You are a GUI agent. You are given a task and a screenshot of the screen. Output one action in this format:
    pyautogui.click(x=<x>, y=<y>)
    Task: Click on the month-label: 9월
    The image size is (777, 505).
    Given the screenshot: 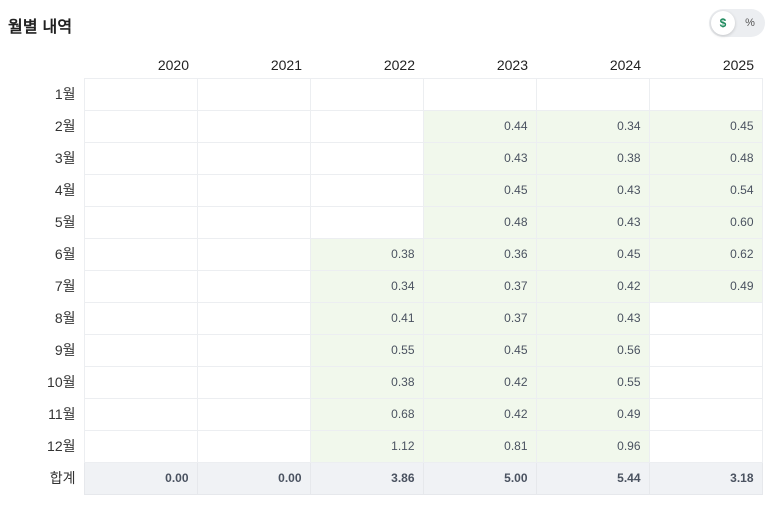 What is the action you would take?
    pyautogui.click(x=65, y=350)
    